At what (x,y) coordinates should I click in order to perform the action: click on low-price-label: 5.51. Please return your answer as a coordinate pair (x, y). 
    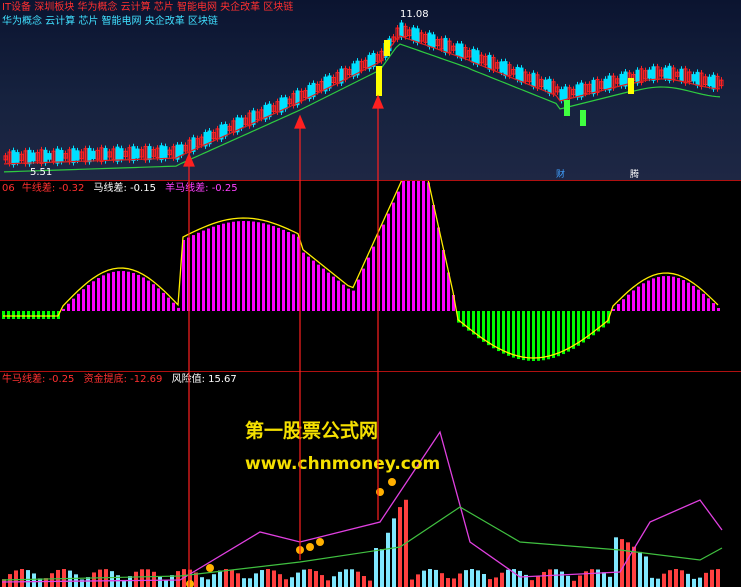
    Looking at the image, I should click on (41, 172).